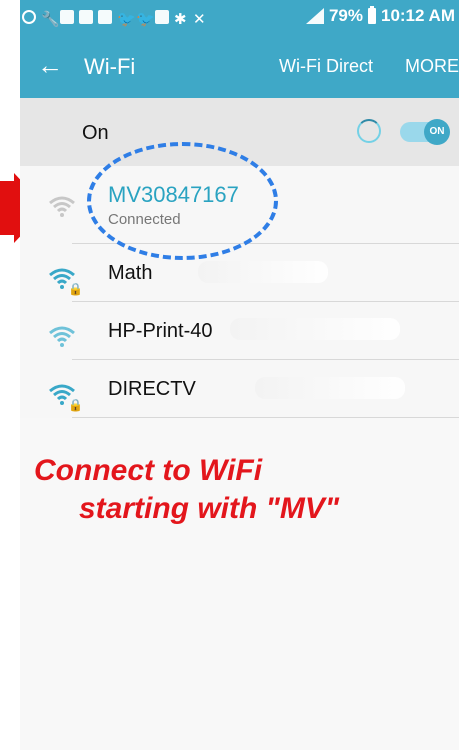 The height and width of the screenshot is (750, 459). I want to click on network-row-math: 🔒 Math, so click(239, 273).